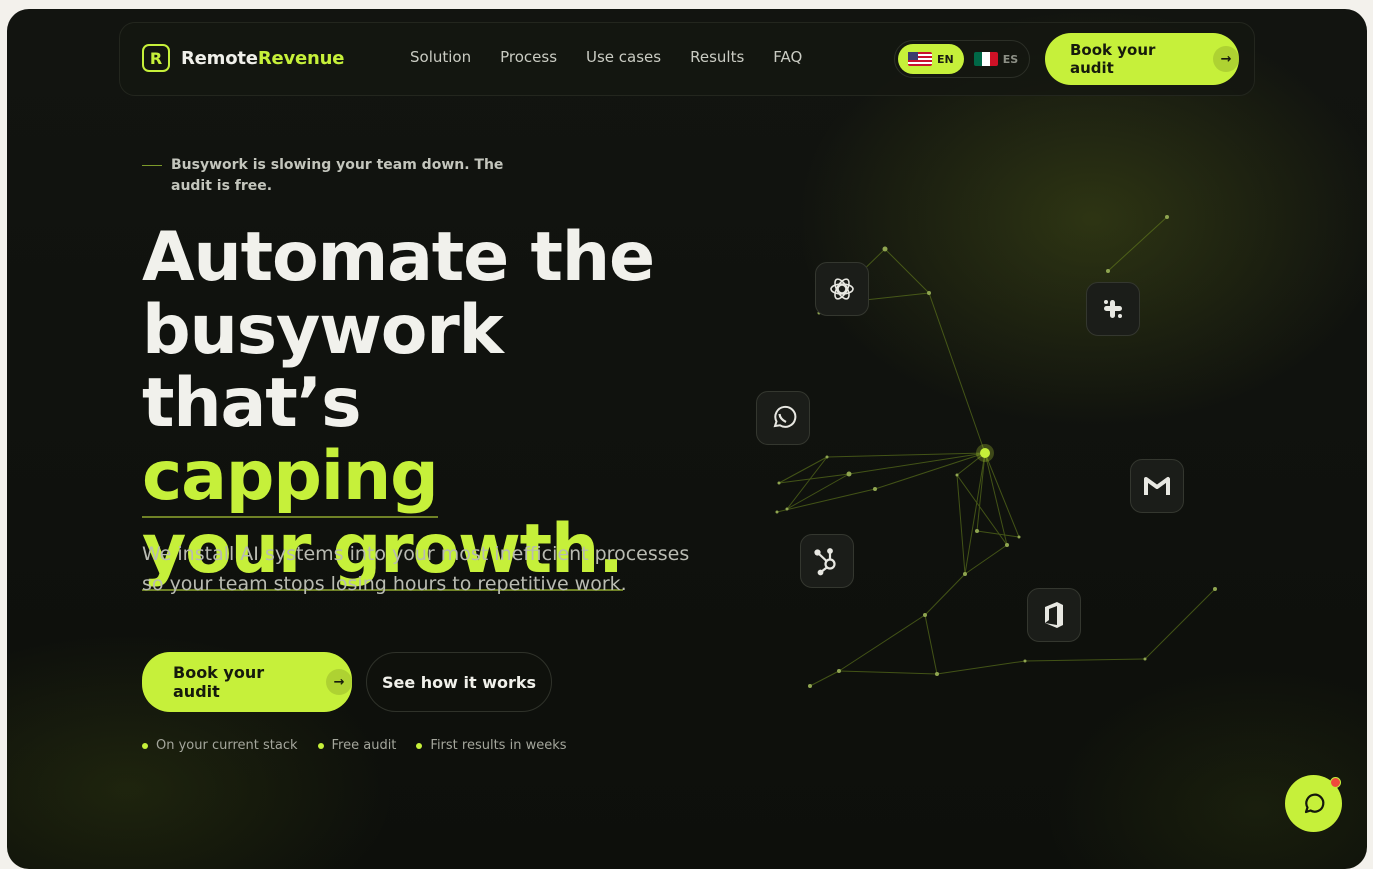 The width and height of the screenshot is (1373, 869). What do you see at coordinates (1113, 59) in the screenshot?
I see `nav-cta-label: Book your audit` at bounding box center [1113, 59].